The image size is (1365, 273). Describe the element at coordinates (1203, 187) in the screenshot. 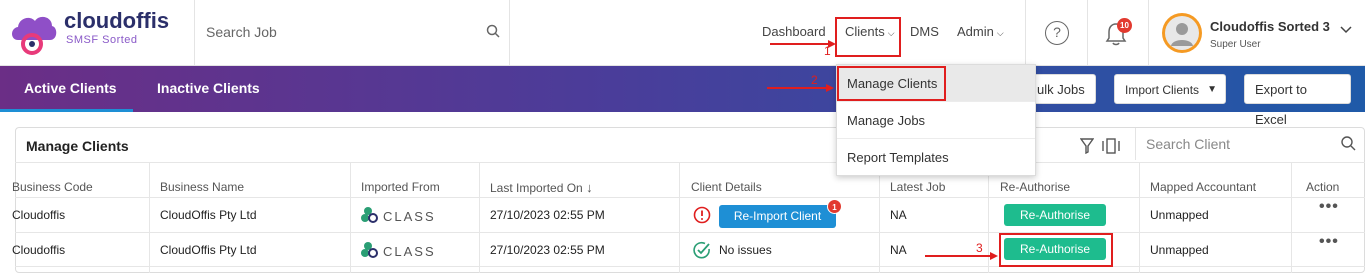

I see `column-header-mapped-accountant: Mapped Accountant` at that location.